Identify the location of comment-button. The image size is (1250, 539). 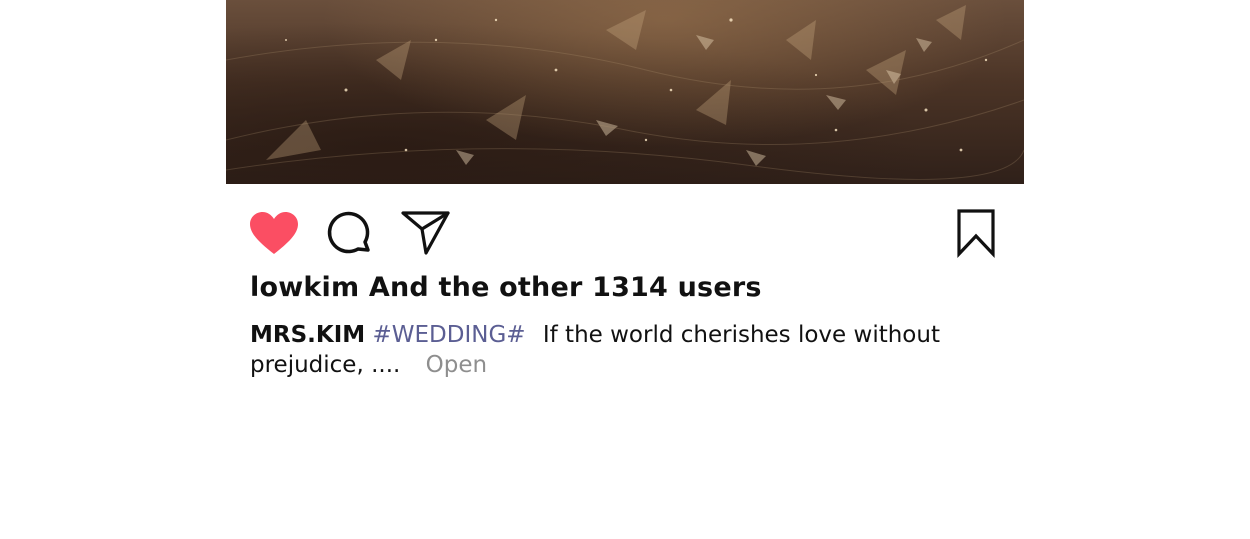
(350, 234).